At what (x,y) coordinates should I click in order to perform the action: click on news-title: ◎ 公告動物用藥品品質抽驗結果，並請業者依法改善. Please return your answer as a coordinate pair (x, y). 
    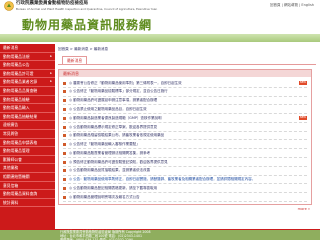
    Looking at the image, I should click on (188, 170).